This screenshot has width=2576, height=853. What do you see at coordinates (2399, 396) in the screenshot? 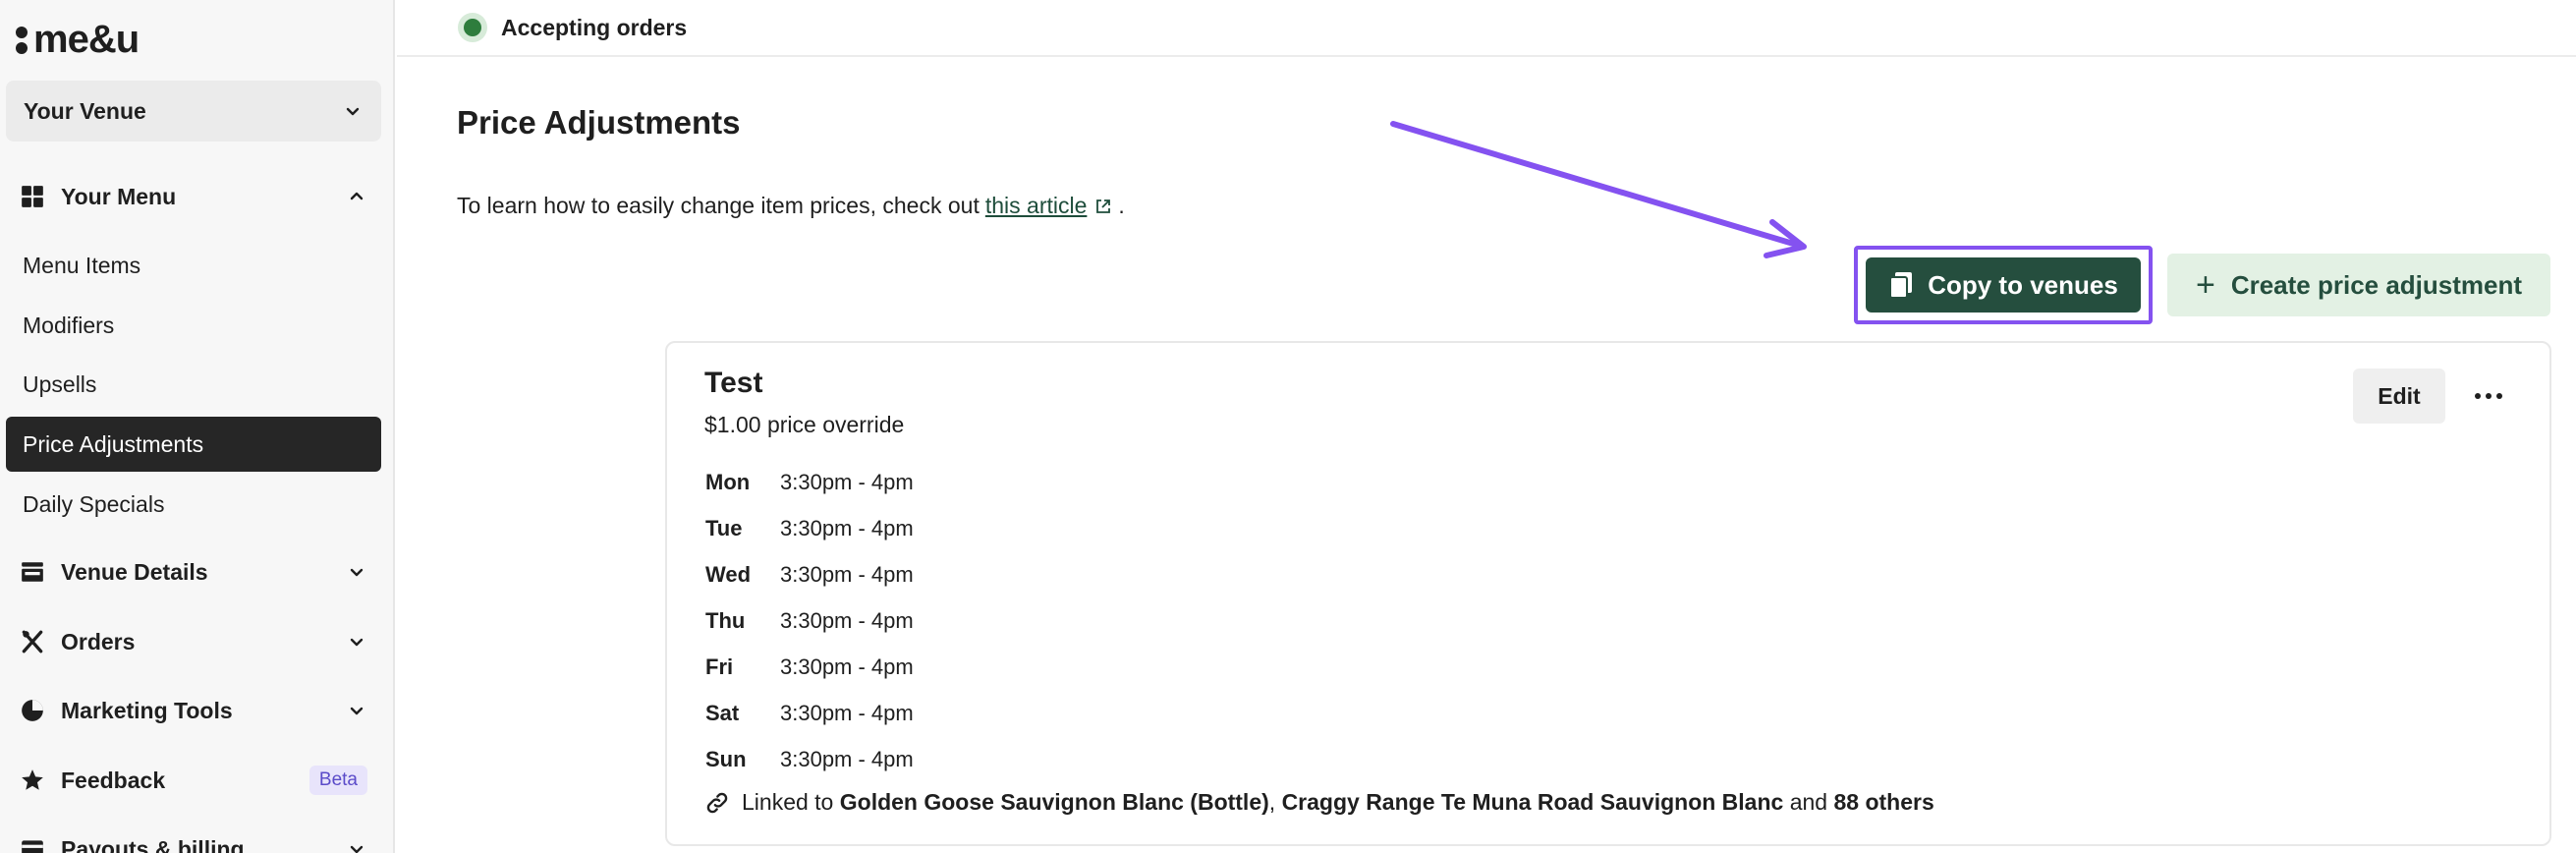
I see `edit-button: Edit` at bounding box center [2399, 396].